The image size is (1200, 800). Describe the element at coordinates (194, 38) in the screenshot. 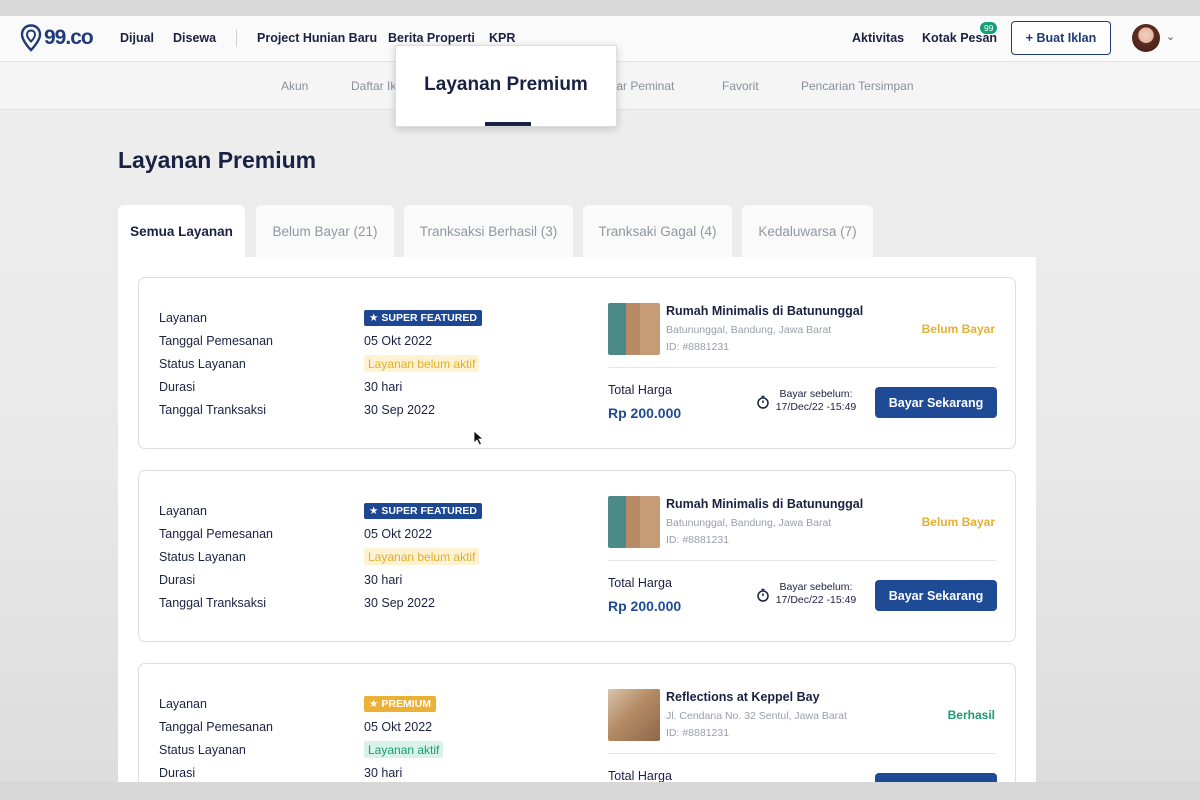

I see `nav-disewa: Disewa` at that location.